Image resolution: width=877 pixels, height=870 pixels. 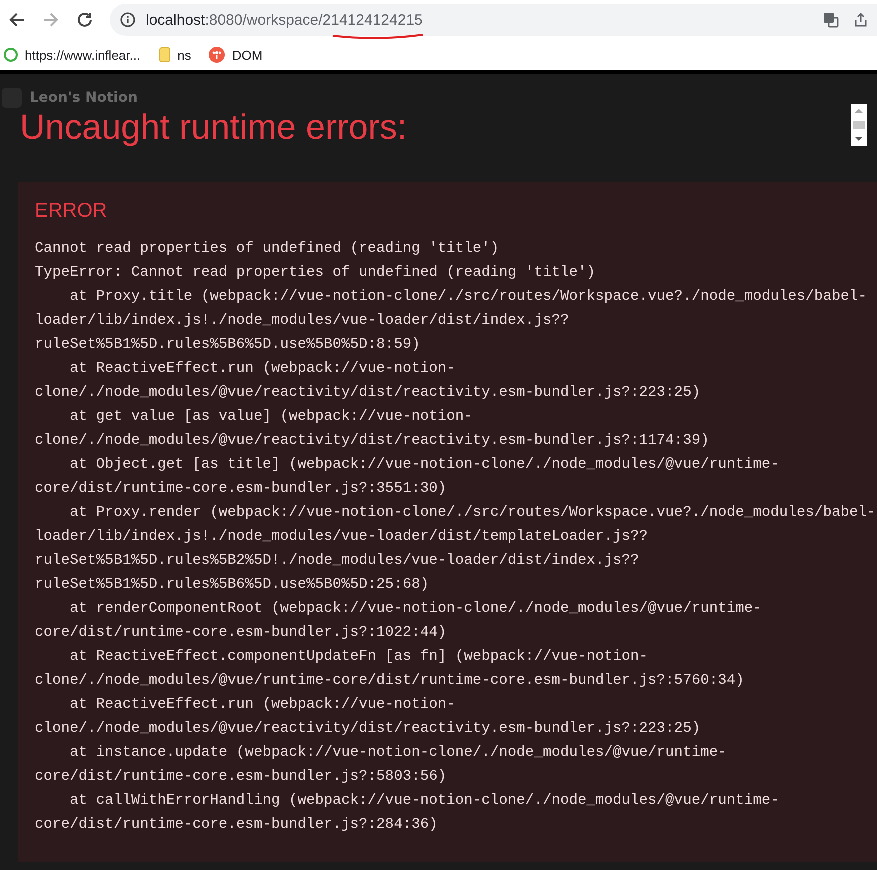 What do you see at coordinates (217, 55) in the screenshot?
I see `app-icon` at bounding box center [217, 55].